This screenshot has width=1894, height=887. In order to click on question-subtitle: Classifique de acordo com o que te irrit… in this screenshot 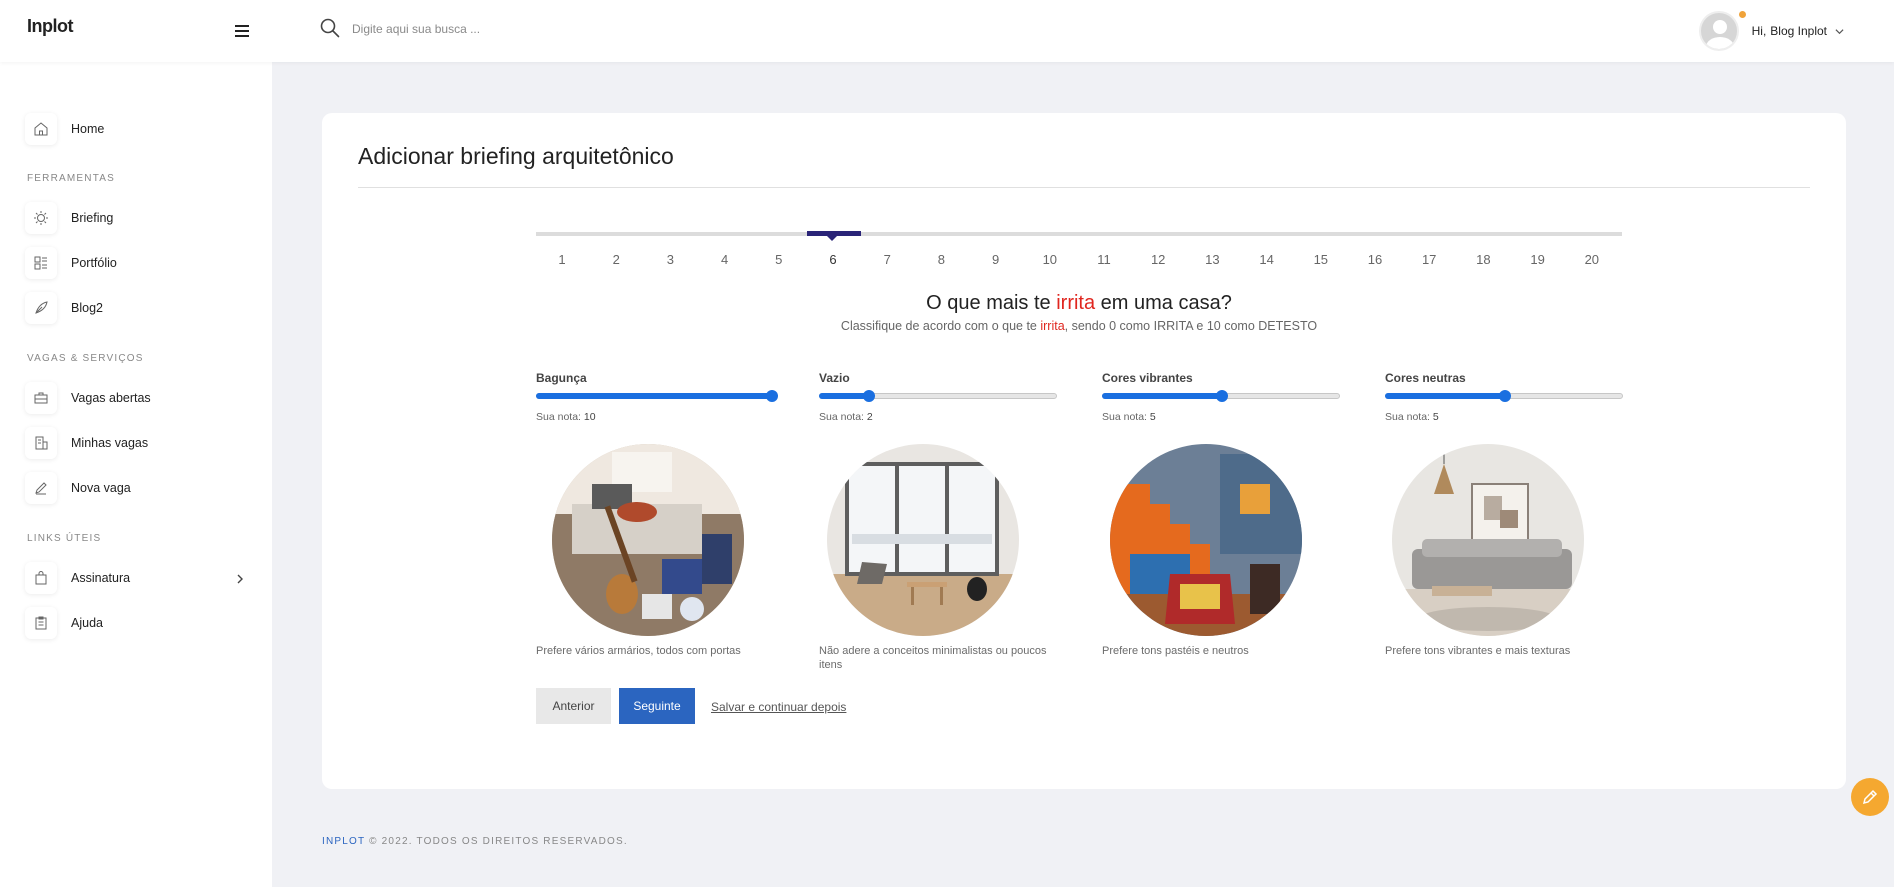, I will do `click(1079, 326)`.